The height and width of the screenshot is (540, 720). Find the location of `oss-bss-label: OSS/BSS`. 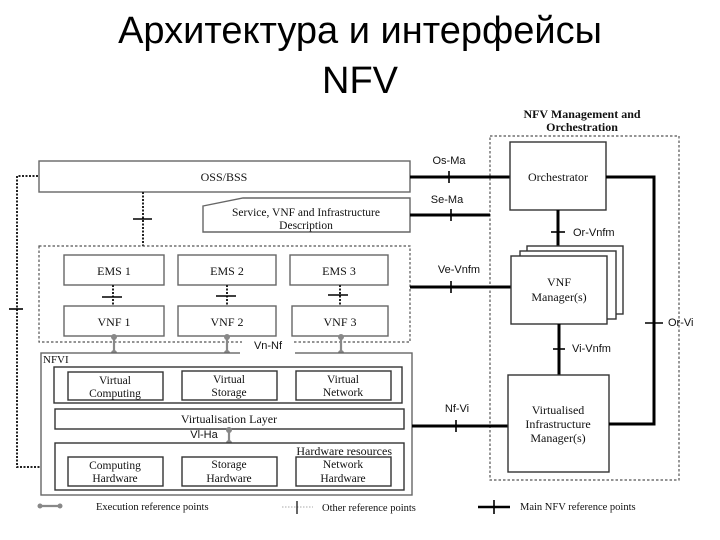

oss-bss-label: OSS/BSS is located at coordinates (224, 177).